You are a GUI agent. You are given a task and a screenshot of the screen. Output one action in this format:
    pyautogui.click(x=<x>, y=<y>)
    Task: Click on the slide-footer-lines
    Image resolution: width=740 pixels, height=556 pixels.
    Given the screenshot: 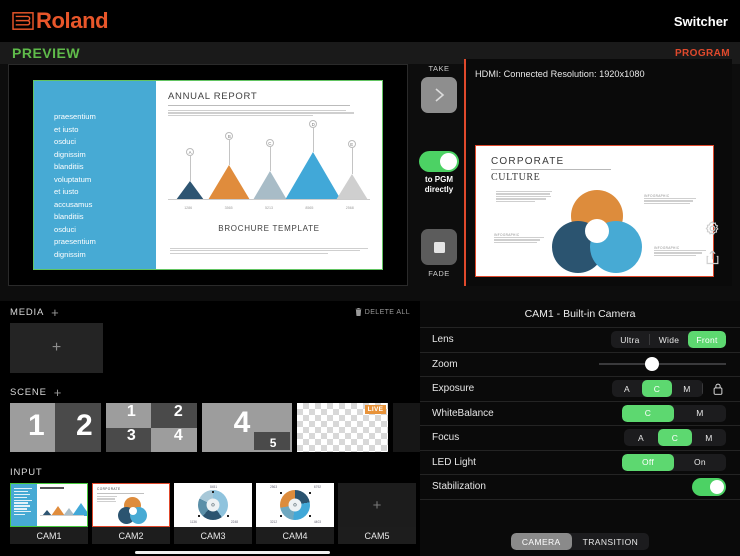 What is the action you would take?
    pyautogui.click(x=269, y=251)
    